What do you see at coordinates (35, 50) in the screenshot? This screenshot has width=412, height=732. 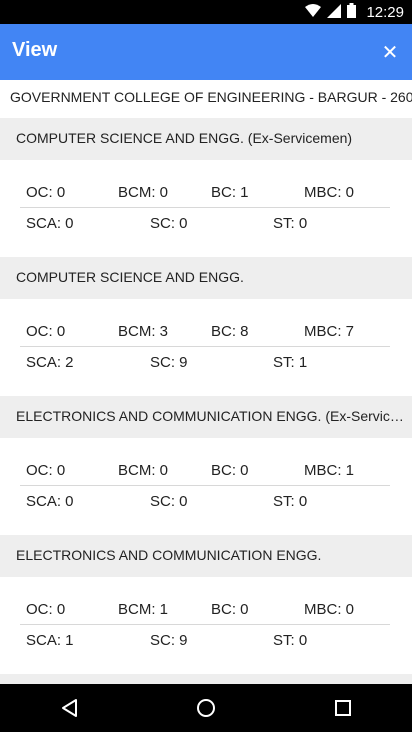 I see `page-title: View` at bounding box center [35, 50].